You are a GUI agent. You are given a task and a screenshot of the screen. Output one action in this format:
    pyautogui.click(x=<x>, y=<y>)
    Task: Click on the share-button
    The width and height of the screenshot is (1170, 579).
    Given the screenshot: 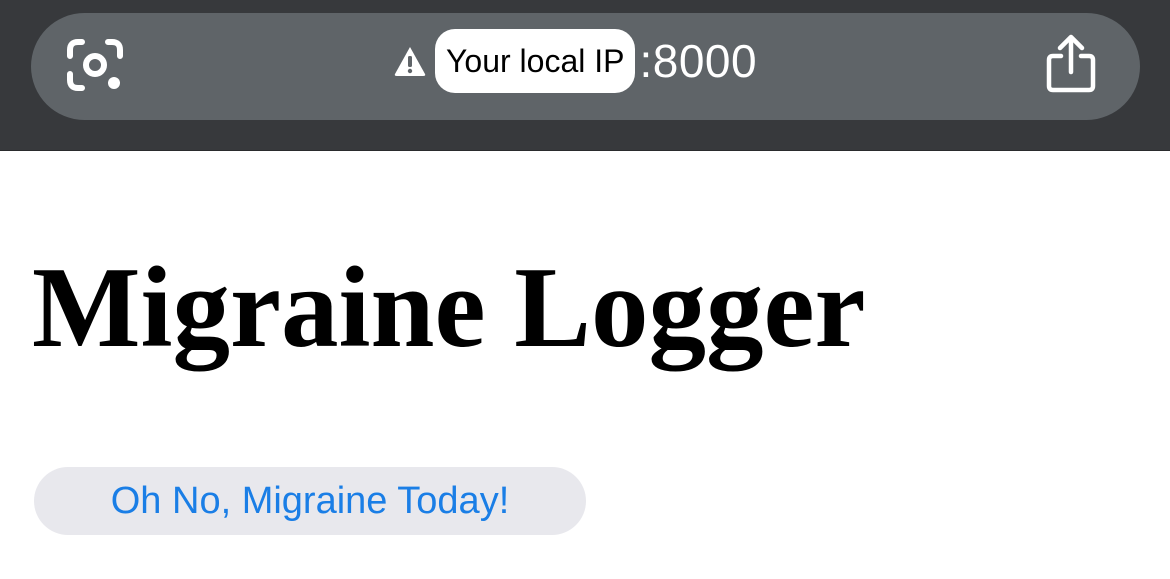 What is the action you would take?
    pyautogui.click(x=1071, y=66)
    